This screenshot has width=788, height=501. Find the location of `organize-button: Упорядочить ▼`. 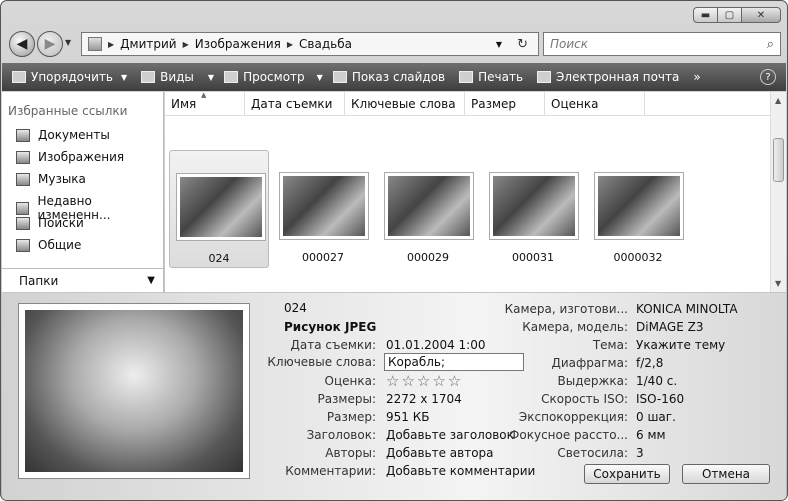

organize-button: Упорядочить ▼ is located at coordinates (69, 77).